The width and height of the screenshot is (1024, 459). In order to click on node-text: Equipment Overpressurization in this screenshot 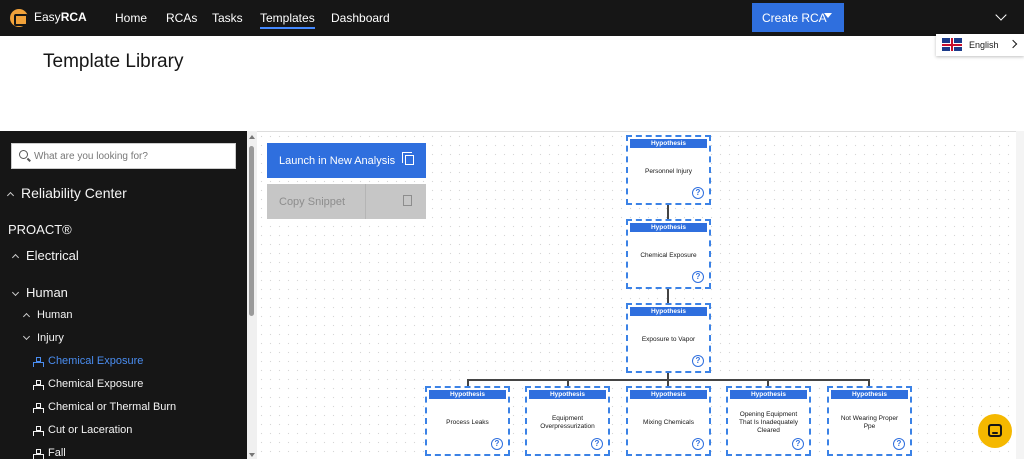, I will do `click(567, 422)`.